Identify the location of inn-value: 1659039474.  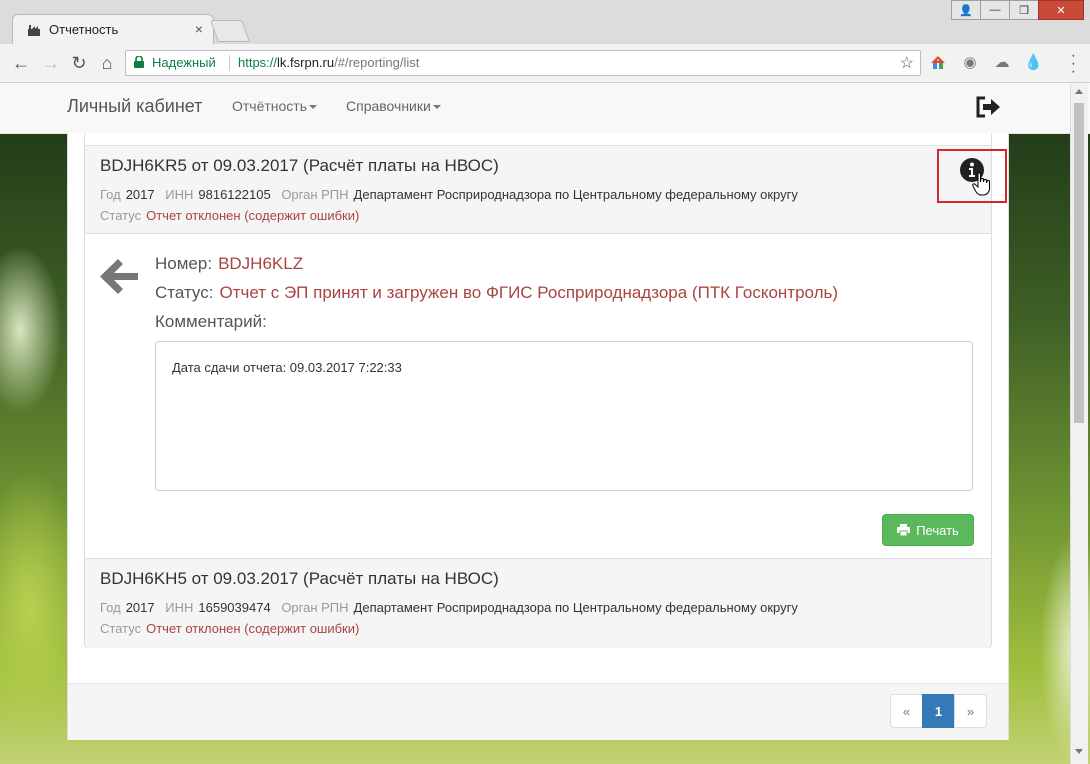
(234, 607).